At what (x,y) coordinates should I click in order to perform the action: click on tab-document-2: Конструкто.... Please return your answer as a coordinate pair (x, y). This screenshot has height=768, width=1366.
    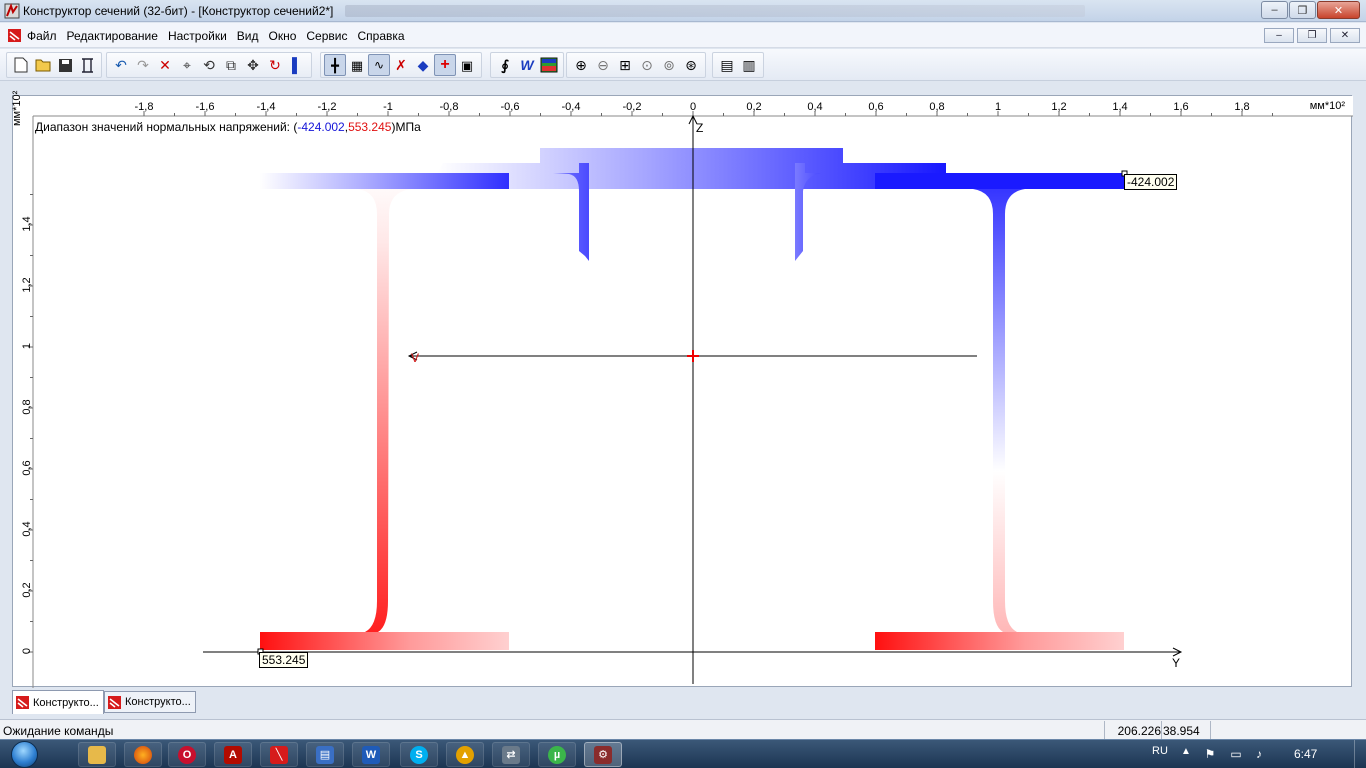
    Looking at the image, I should click on (150, 702).